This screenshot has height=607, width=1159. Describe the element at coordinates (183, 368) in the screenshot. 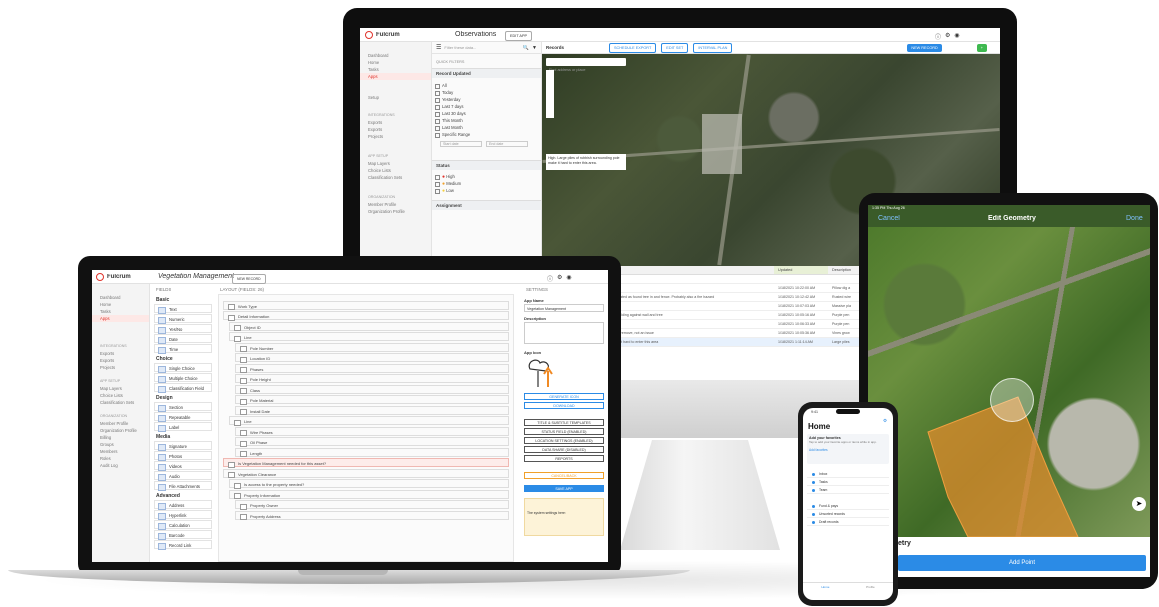

I see `field-tool: Single Choice` at that location.